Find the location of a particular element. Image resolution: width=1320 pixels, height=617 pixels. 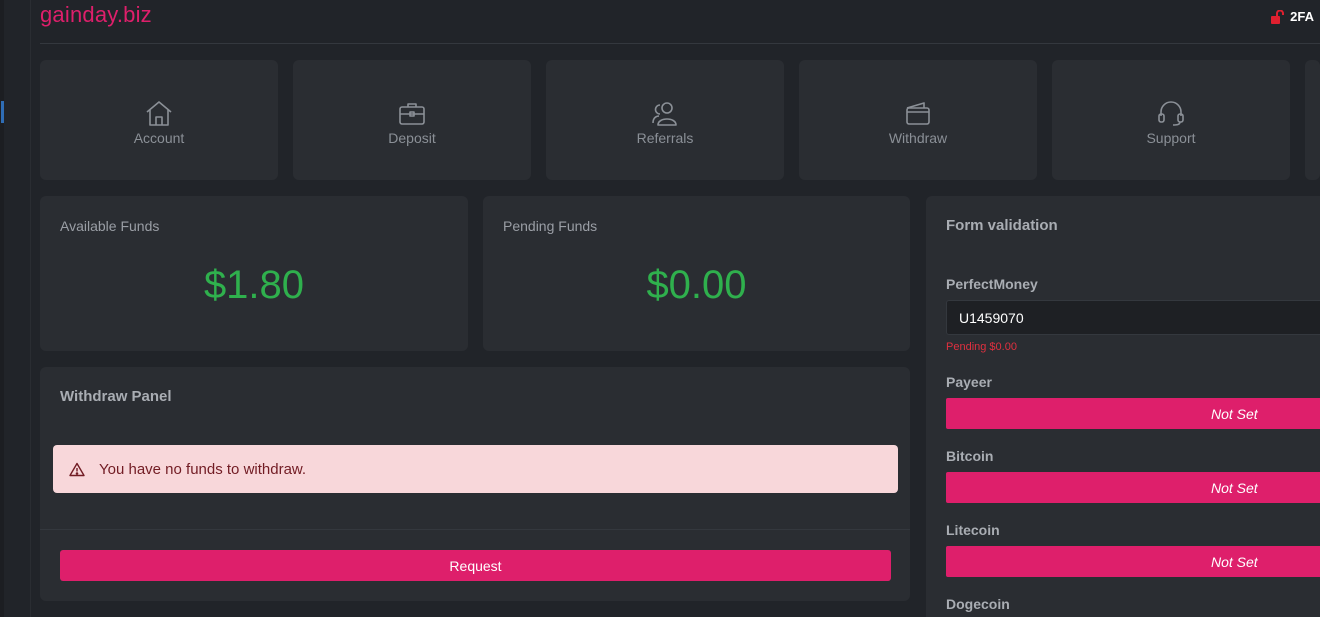

bitcoin-label: Bitcoin is located at coordinates (970, 456).